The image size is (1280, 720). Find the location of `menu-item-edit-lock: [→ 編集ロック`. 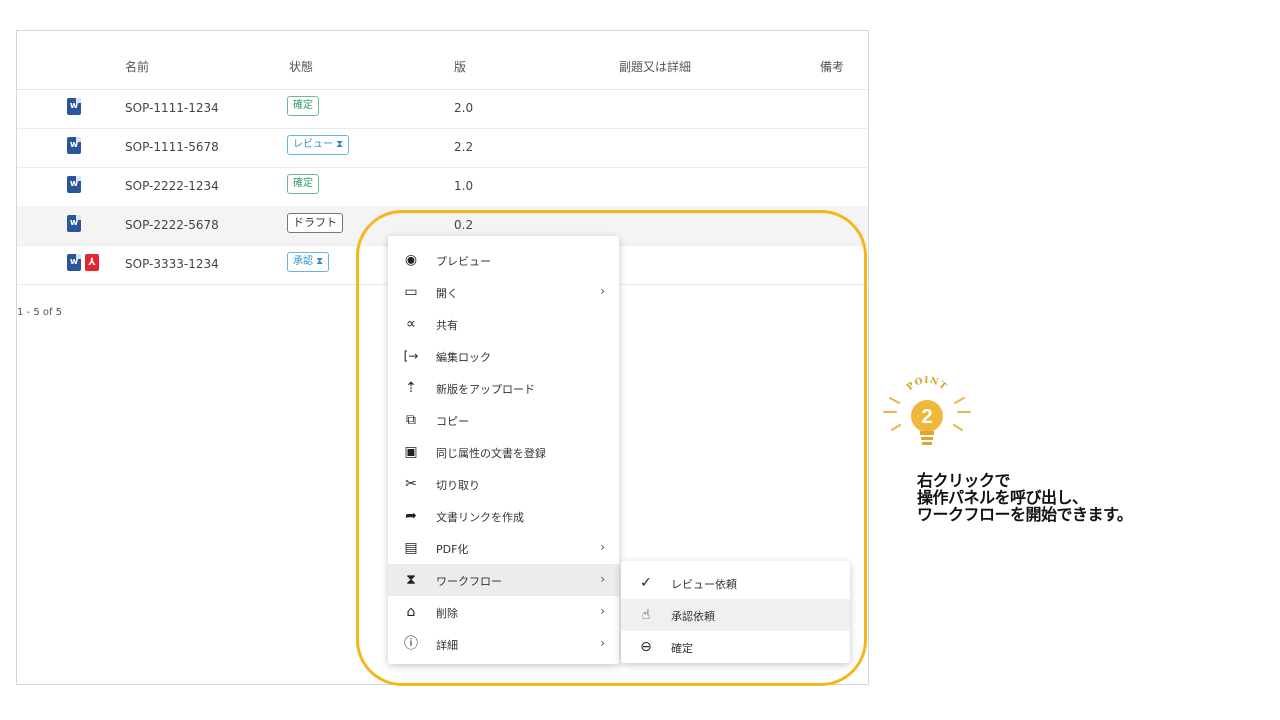

menu-item-edit-lock: [→ 編集ロック is located at coordinates (503, 356).